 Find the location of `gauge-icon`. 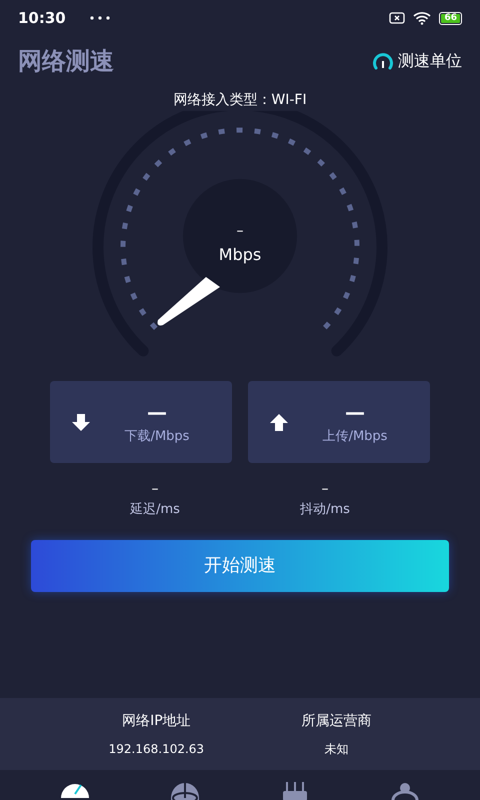

gauge-icon is located at coordinates (383, 61).